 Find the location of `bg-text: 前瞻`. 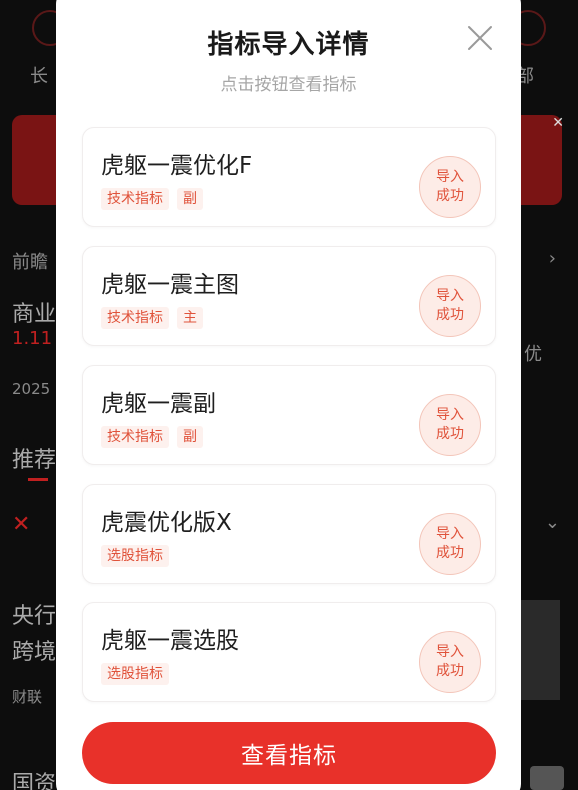

bg-text: 前瞻 is located at coordinates (30, 262).